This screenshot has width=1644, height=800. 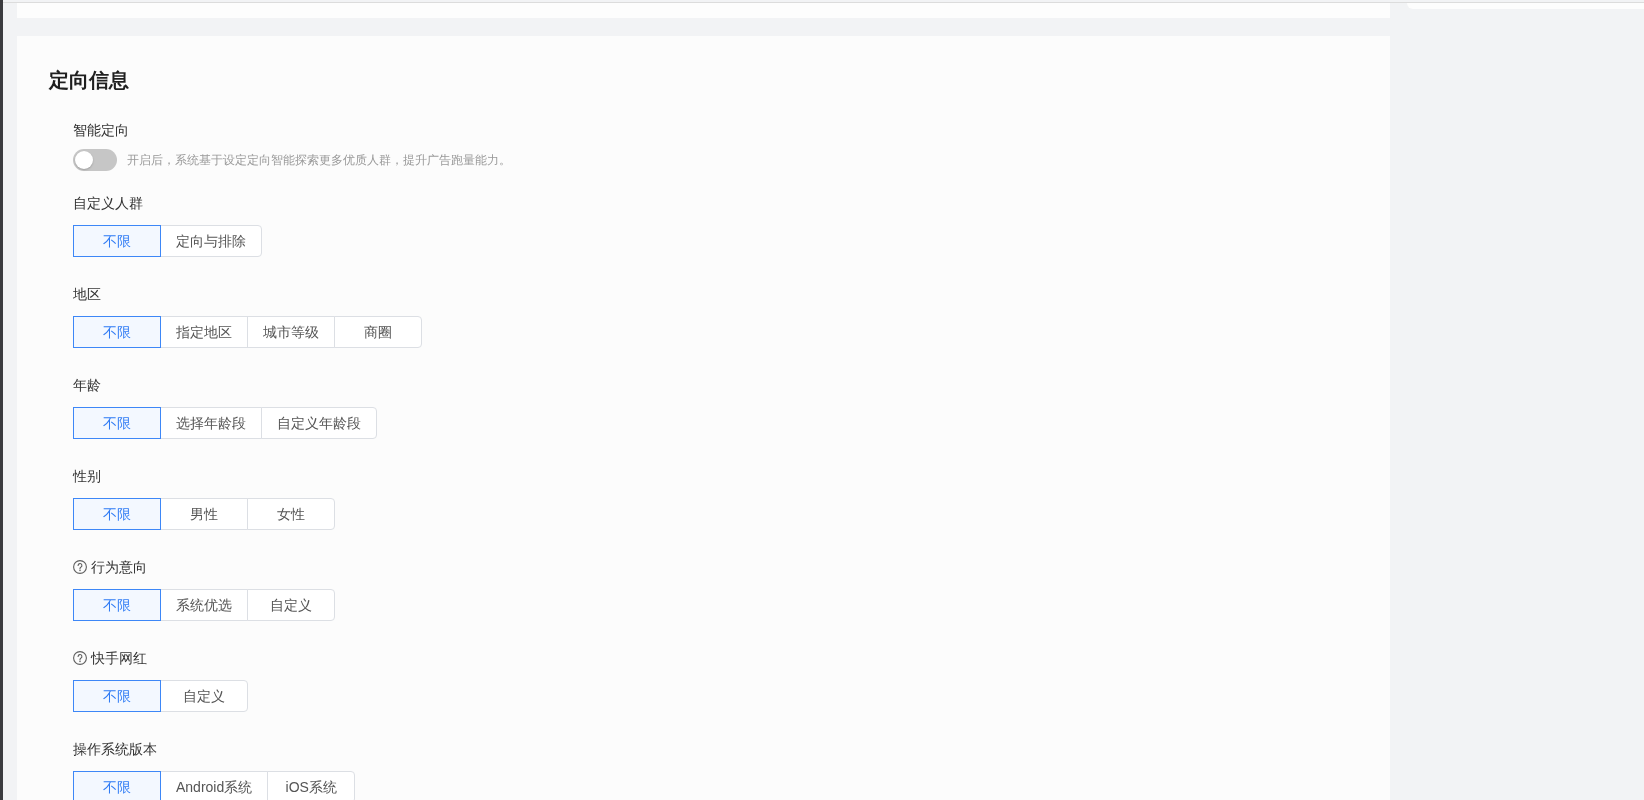 What do you see at coordinates (319, 160) in the screenshot?
I see `hint-text: 开启后，系统基于设定定向智能探索更多优质人群，提升广告跑量能力。` at bounding box center [319, 160].